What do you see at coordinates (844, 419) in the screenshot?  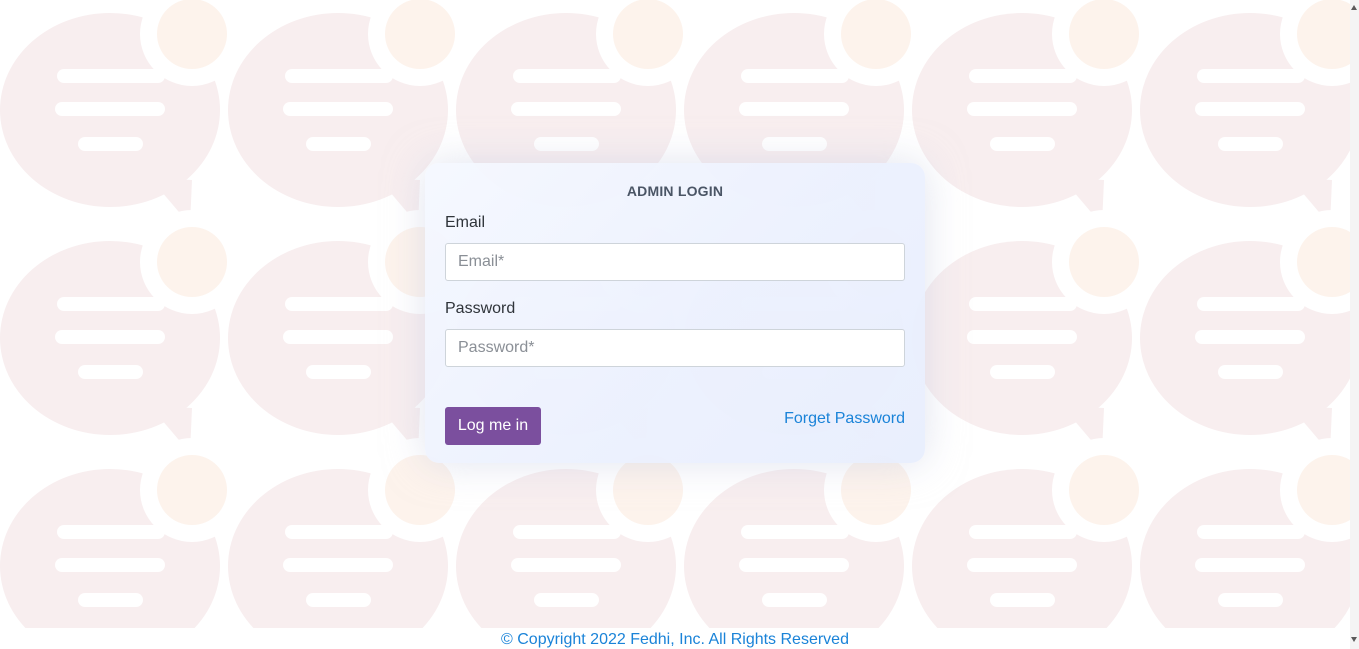 I see `forget-password-link: Forget Password` at bounding box center [844, 419].